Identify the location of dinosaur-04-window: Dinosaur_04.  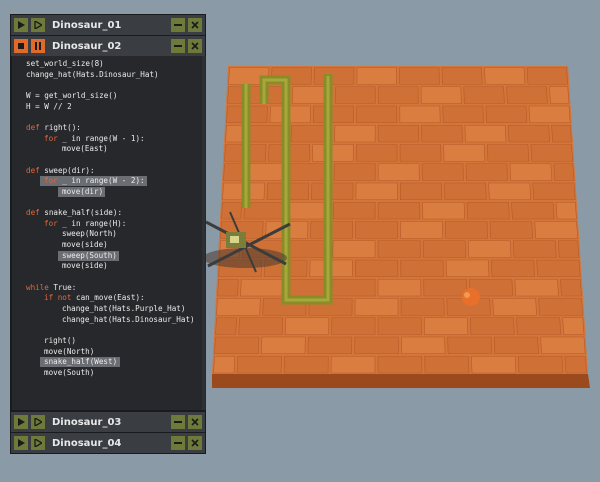
(108, 443).